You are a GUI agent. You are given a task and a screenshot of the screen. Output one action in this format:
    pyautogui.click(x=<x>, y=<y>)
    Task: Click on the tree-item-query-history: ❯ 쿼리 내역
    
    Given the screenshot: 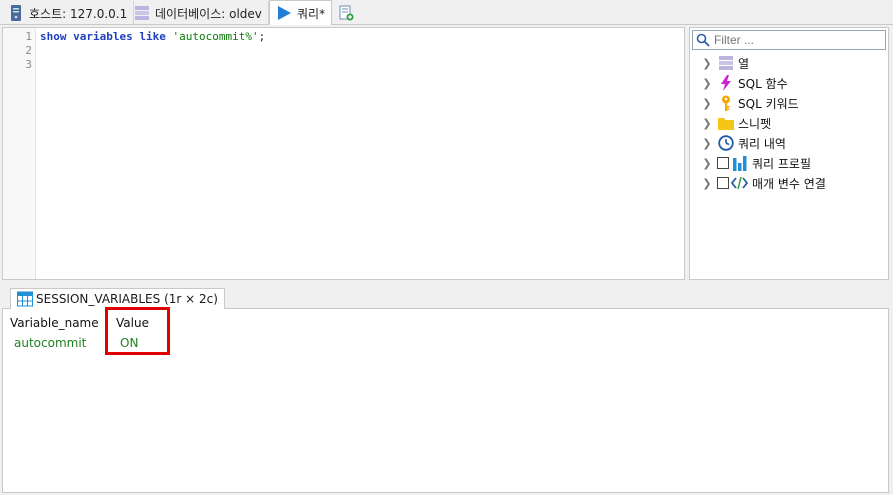 What is the action you would take?
    pyautogui.click(x=763, y=143)
    